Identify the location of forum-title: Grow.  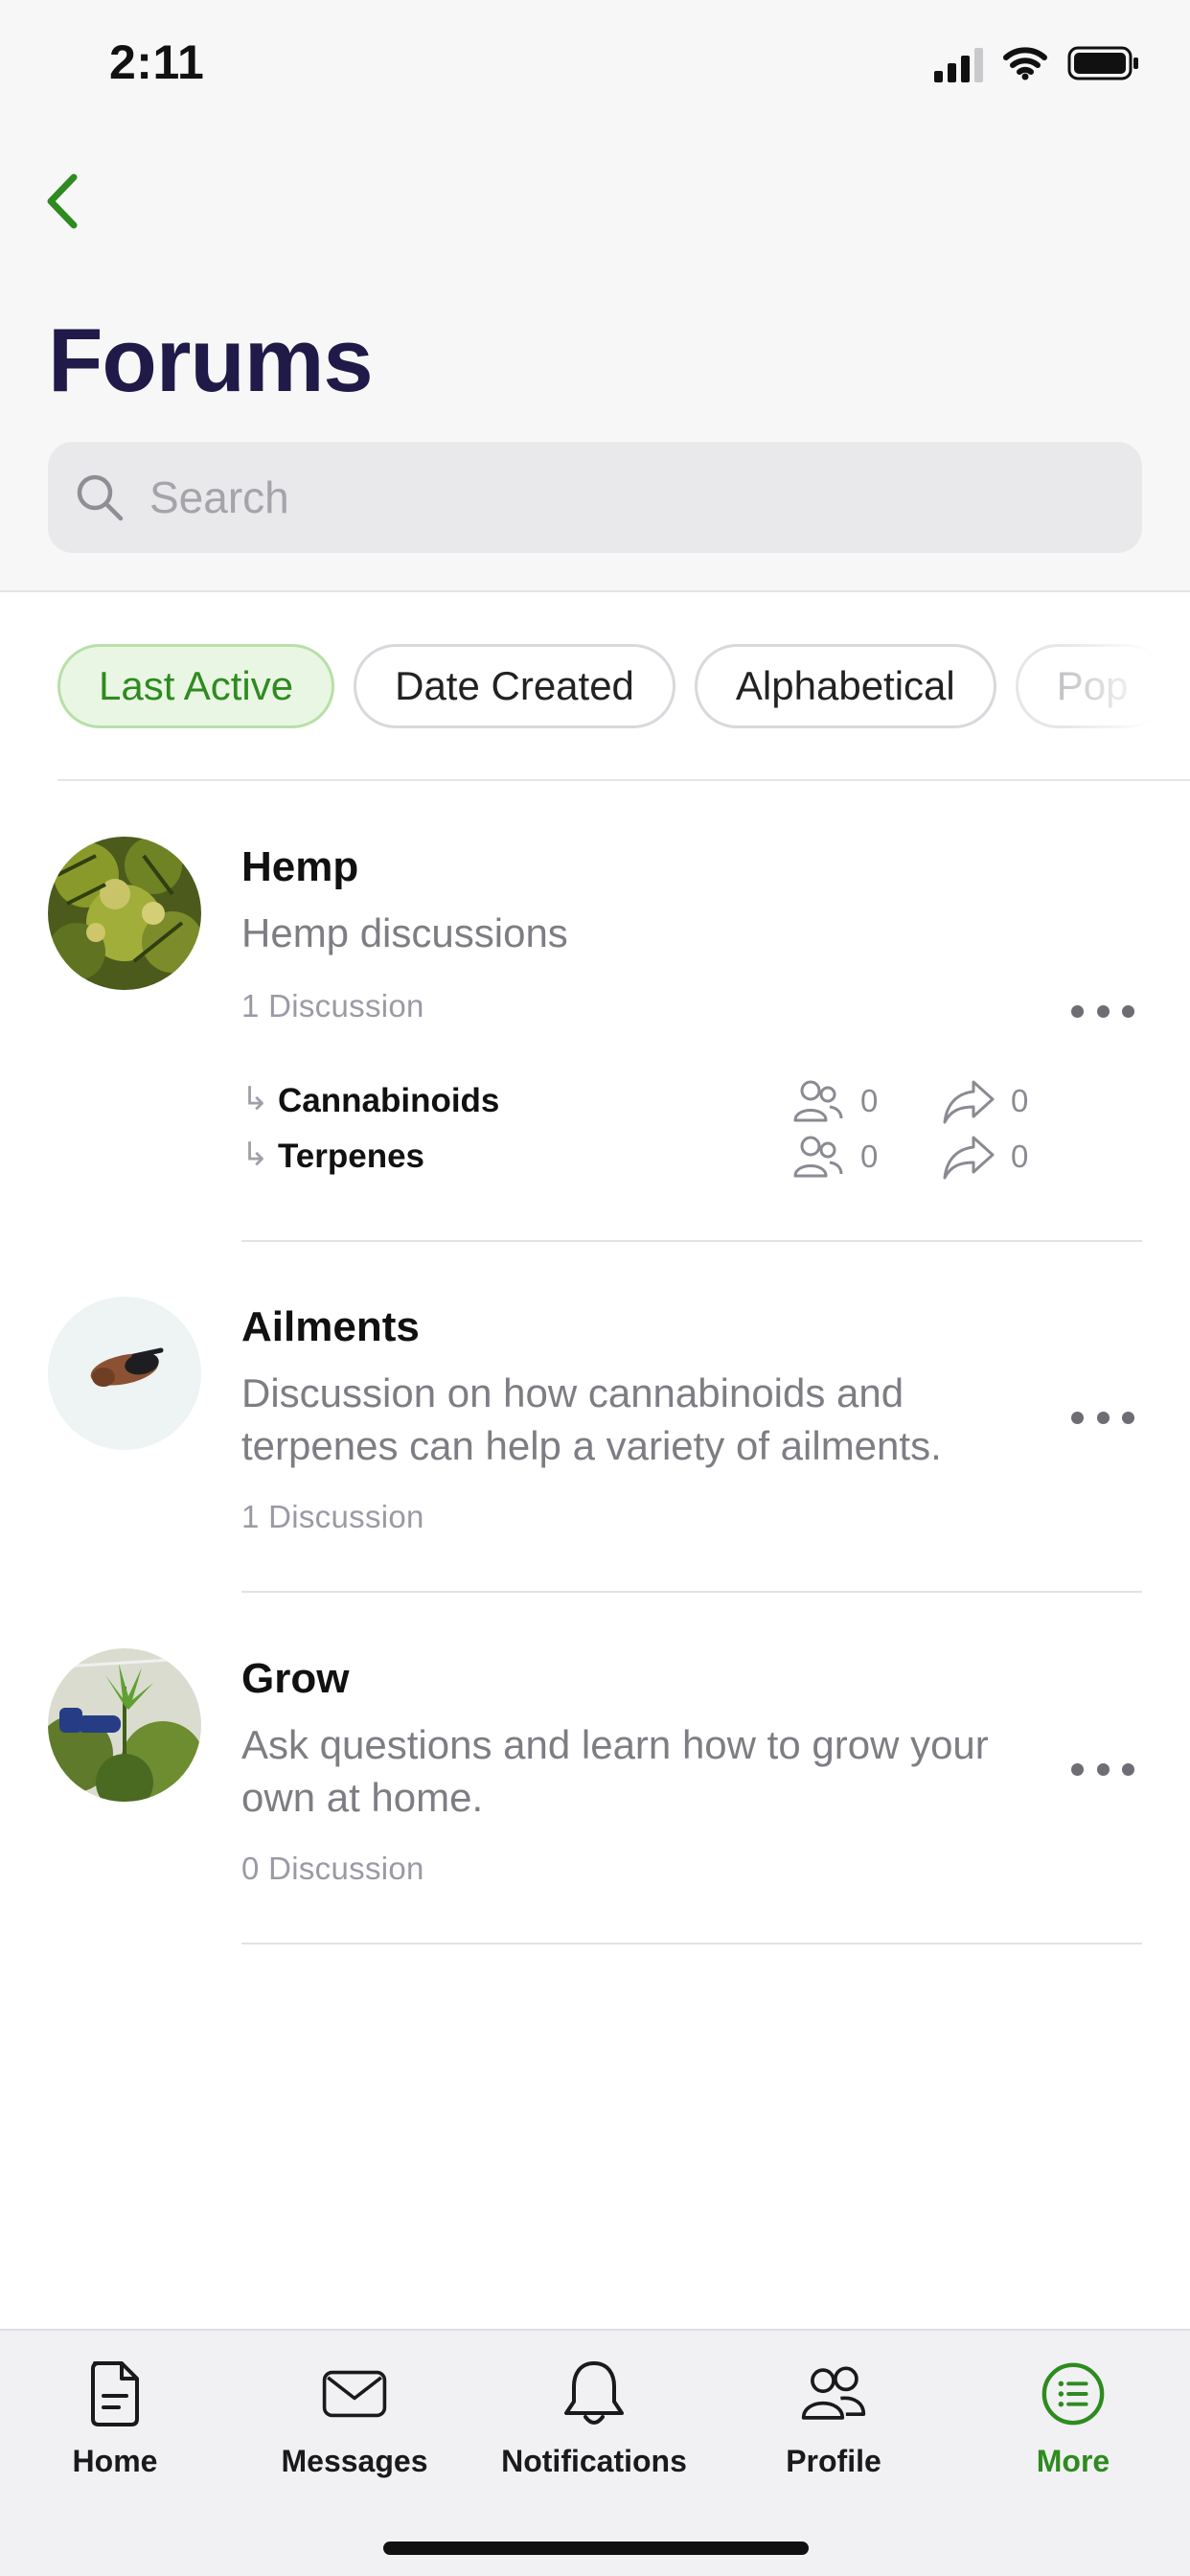
(295, 1679).